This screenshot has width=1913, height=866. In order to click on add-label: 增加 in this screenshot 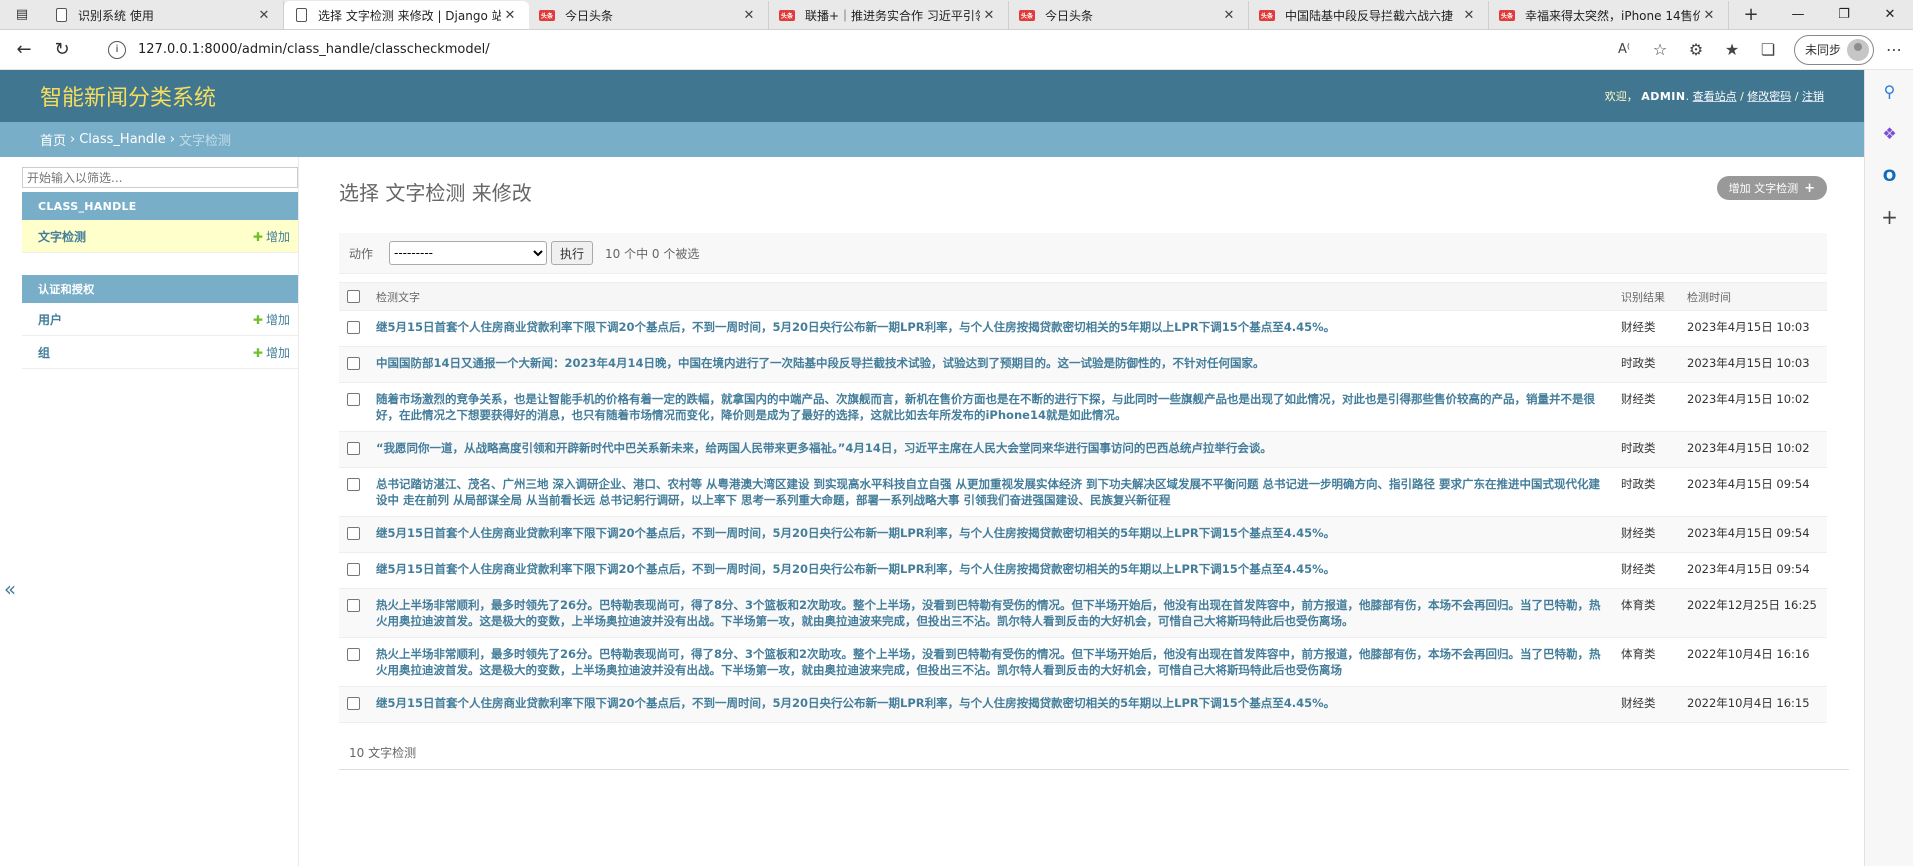, I will do `click(277, 236)`.